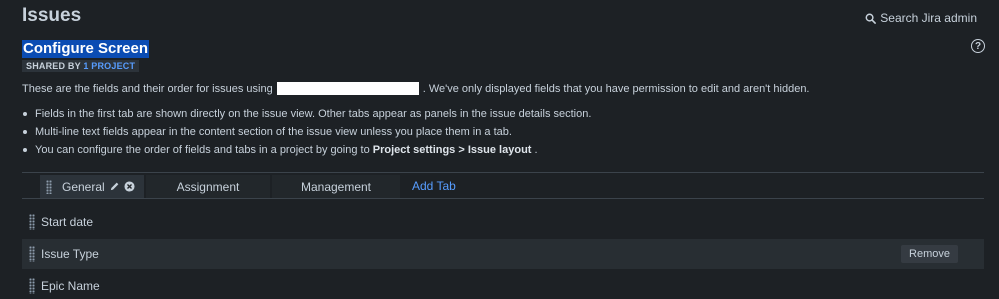 This screenshot has height=299, width=999. What do you see at coordinates (503, 185) in the screenshot?
I see `tab-bar: General Assignment Management Add Tab` at bounding box center [503, 185].